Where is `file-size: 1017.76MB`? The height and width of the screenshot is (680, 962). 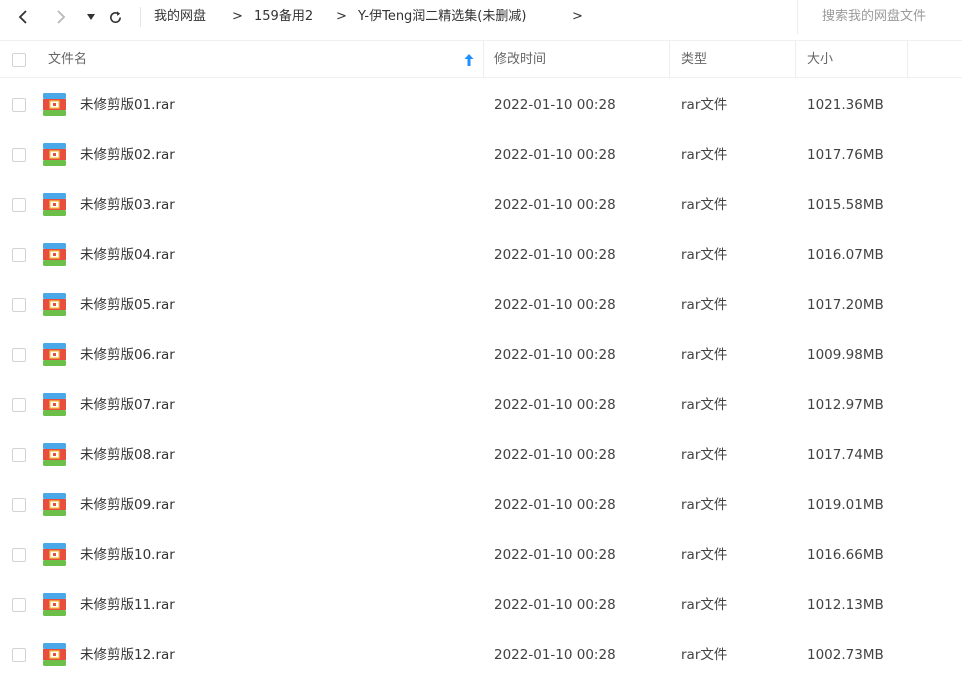 file-size: 1017.76MB is located at coordinates (845, 155).